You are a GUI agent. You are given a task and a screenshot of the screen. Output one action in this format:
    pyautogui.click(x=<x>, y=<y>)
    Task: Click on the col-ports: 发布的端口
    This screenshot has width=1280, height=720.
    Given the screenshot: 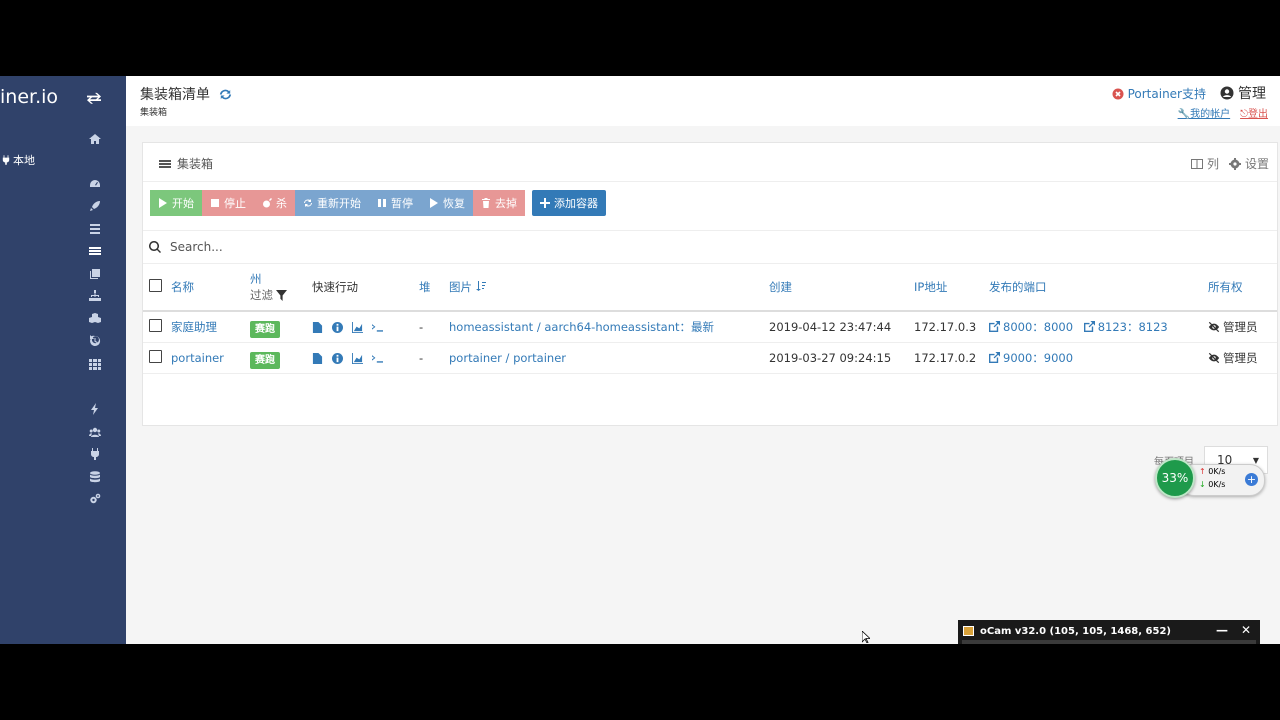 What is the action you would take?
    pyautogui.click(x=1098, y=288)
    